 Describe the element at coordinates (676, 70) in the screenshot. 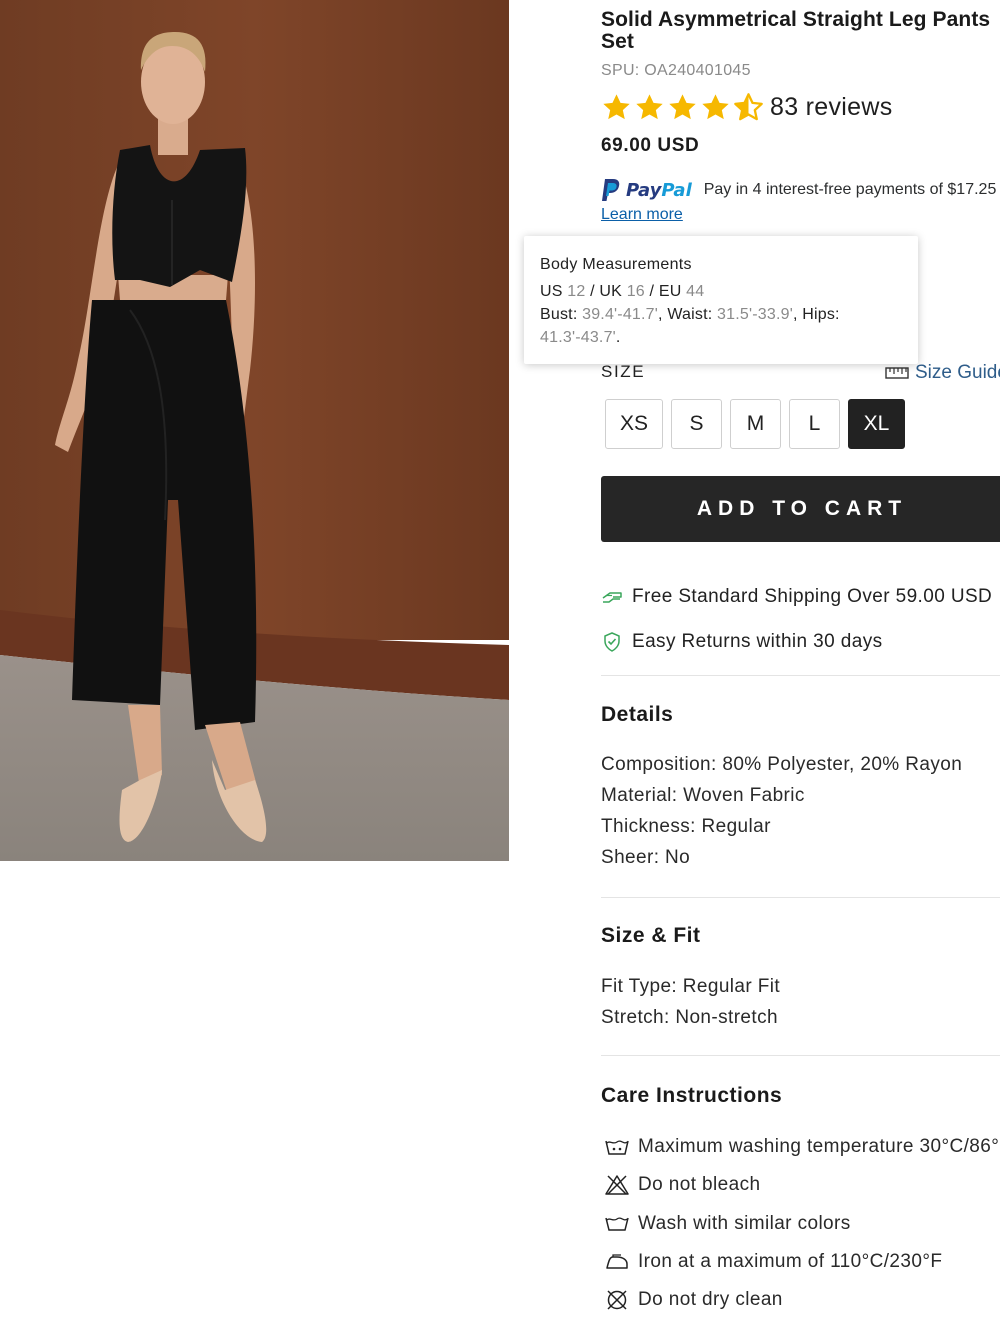

I see `product-spu: SPU: OA240401045` at that location.